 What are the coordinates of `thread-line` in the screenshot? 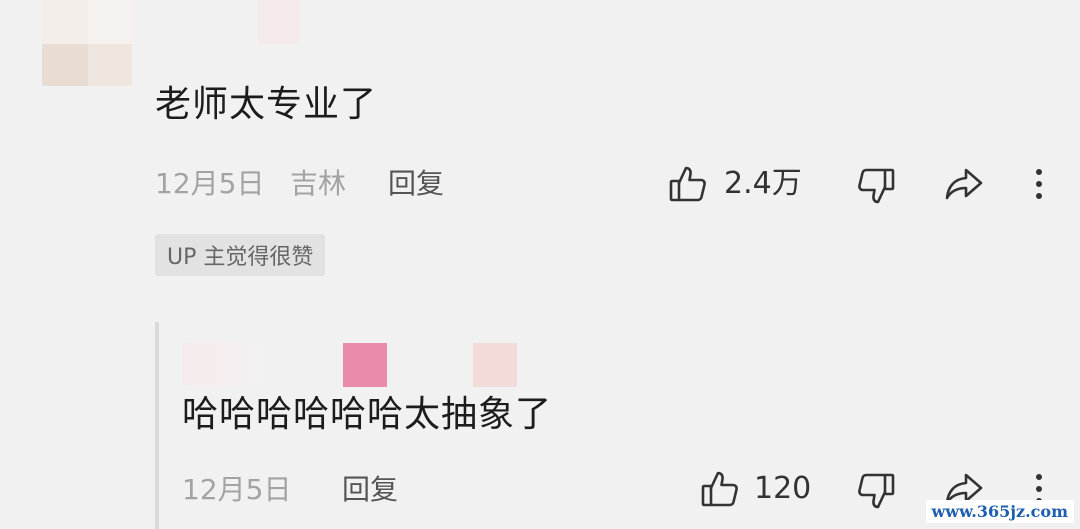 It's located at (157, 425).